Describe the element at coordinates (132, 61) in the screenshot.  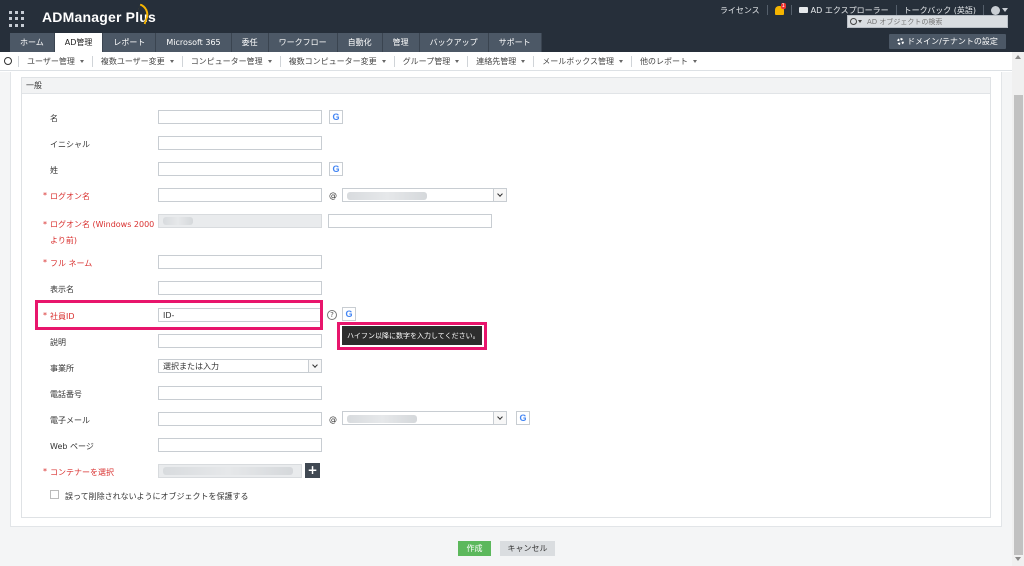
I see `subnav-label: 複数ユーザー変更` at that location.